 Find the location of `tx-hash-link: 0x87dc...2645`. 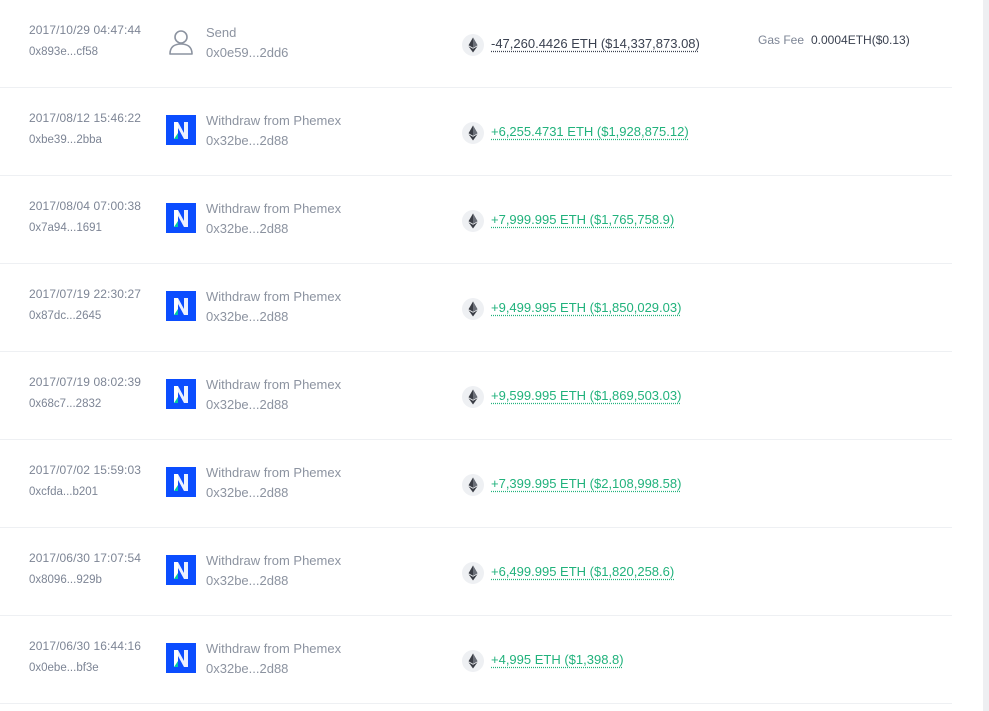

tx-hash-link: 0x87dc...2645 is located at coordinates (65, 316).